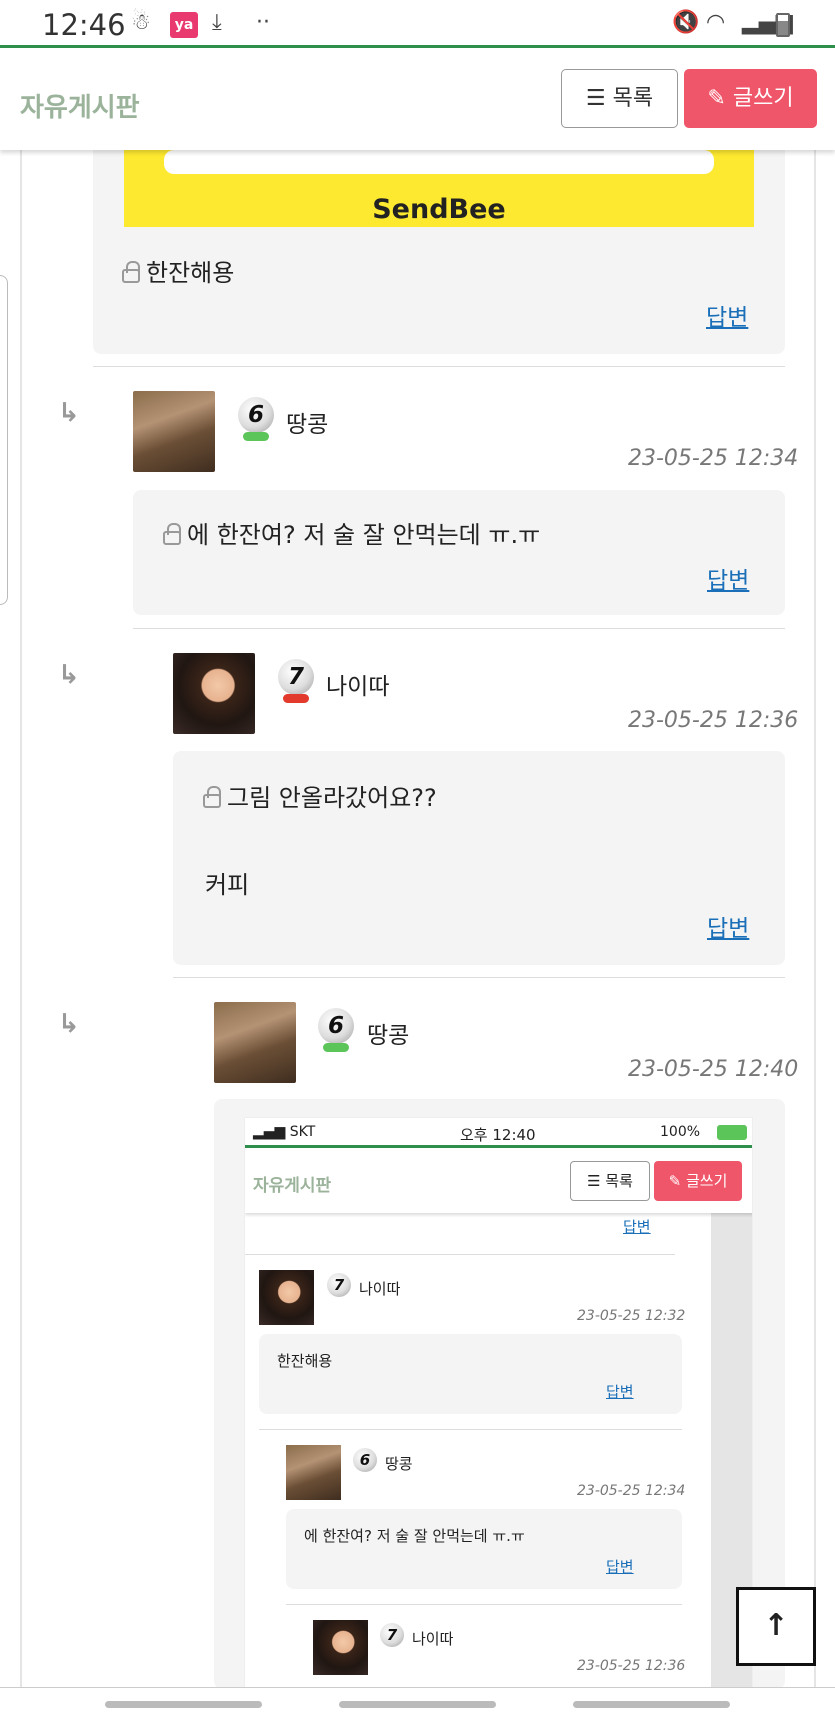 This screenshot has height=1717, width=835. I want to click on ss-list-button: ☰ 목록, so click(610, 1181).